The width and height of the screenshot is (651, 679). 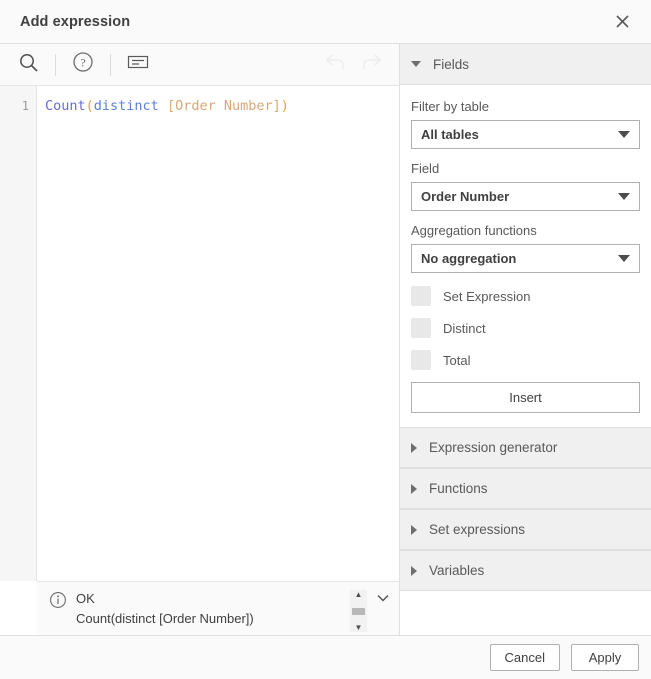 What do you see at coordinates (65, 106) in the screenshot?
I see `token-function: Count` at bounding box center [65, 106].